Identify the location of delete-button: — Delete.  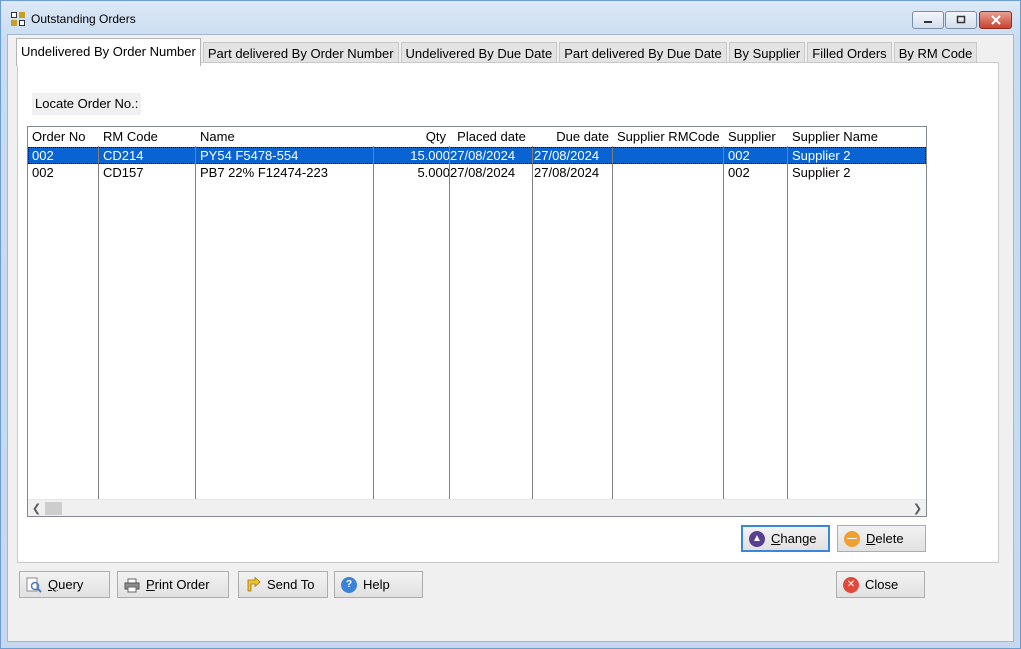
(881, 538).